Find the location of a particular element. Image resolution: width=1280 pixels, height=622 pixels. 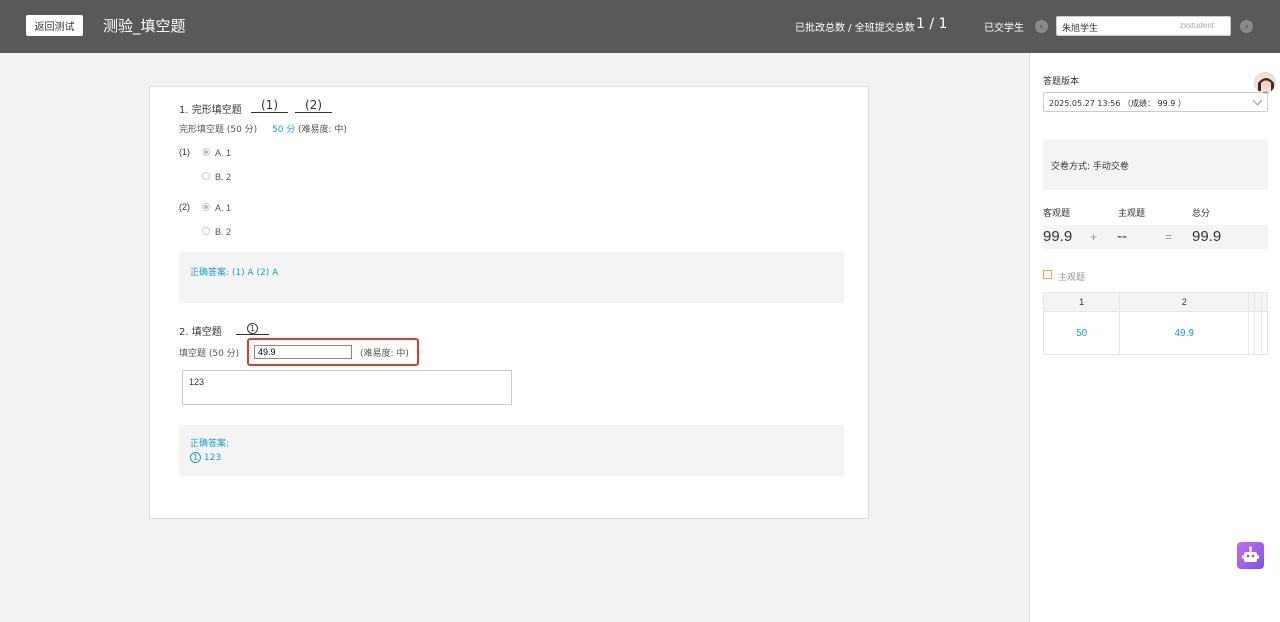

graded-count: 1 / 1 is located at coordinates (932, 24).